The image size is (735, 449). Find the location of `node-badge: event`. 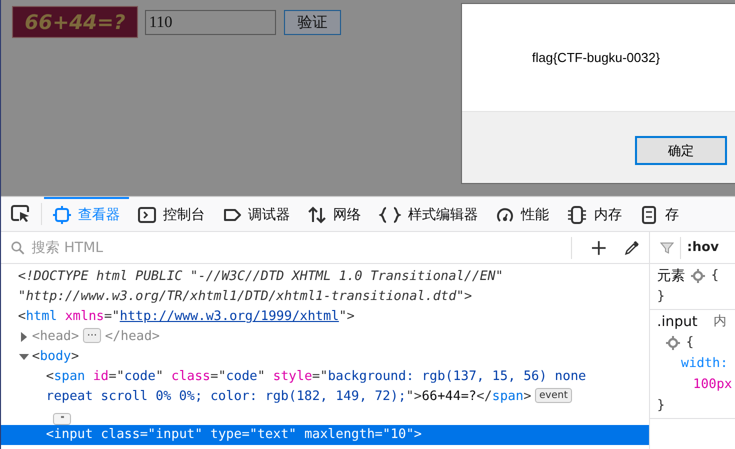

node-badge: event is located at coordinates (553, 395).